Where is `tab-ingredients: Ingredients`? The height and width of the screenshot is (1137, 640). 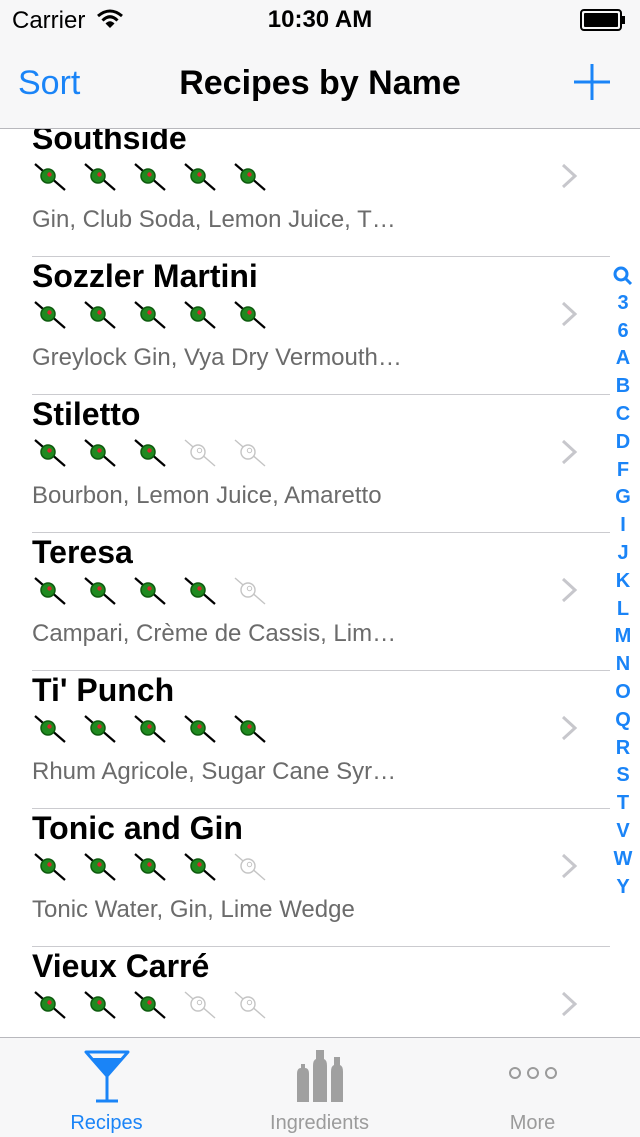 tab-ingredients: Ingredients is located at coordinates (319, 1087).